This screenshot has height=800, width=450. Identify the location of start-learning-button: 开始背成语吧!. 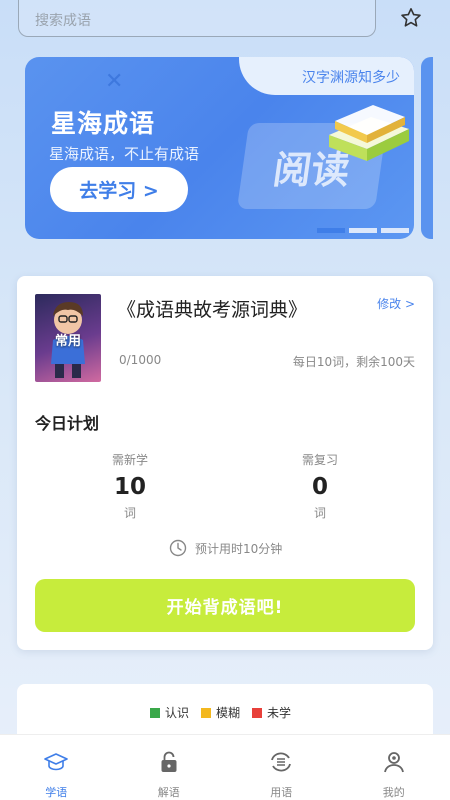
(225, 605).